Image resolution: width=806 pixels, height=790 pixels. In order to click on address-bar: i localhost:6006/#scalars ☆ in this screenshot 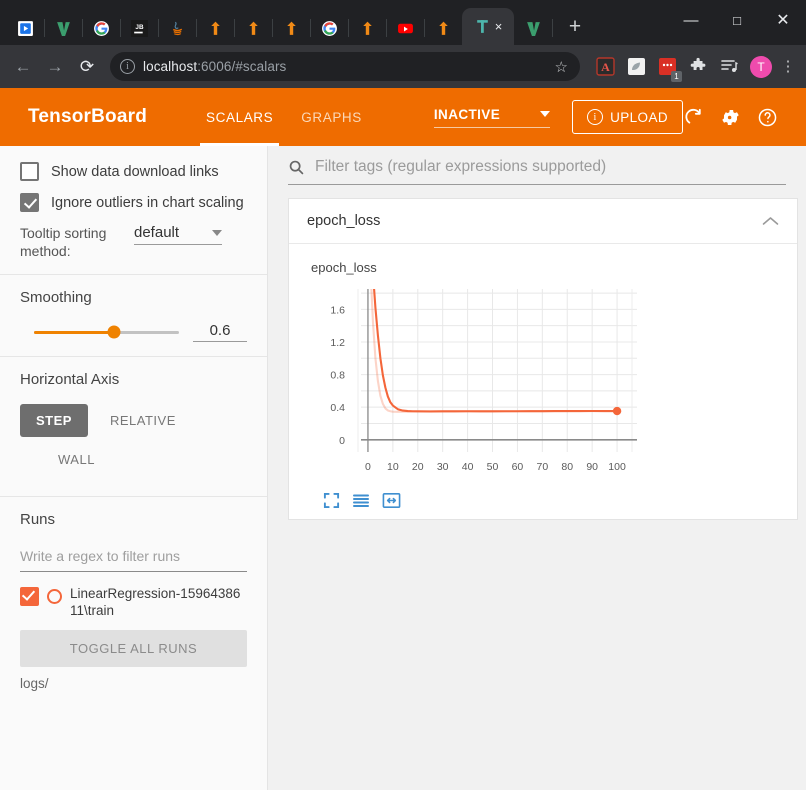, I will do `click(345, 66)`.